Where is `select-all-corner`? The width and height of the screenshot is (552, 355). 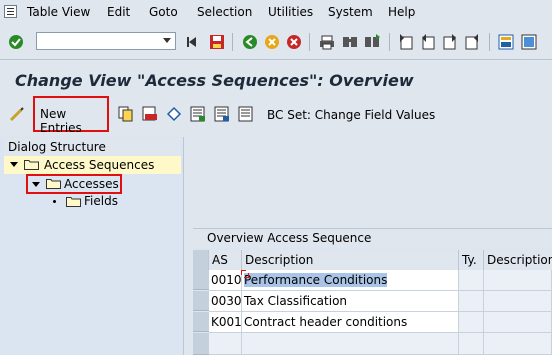 select-all-corner is located at coordinates (201, 260).